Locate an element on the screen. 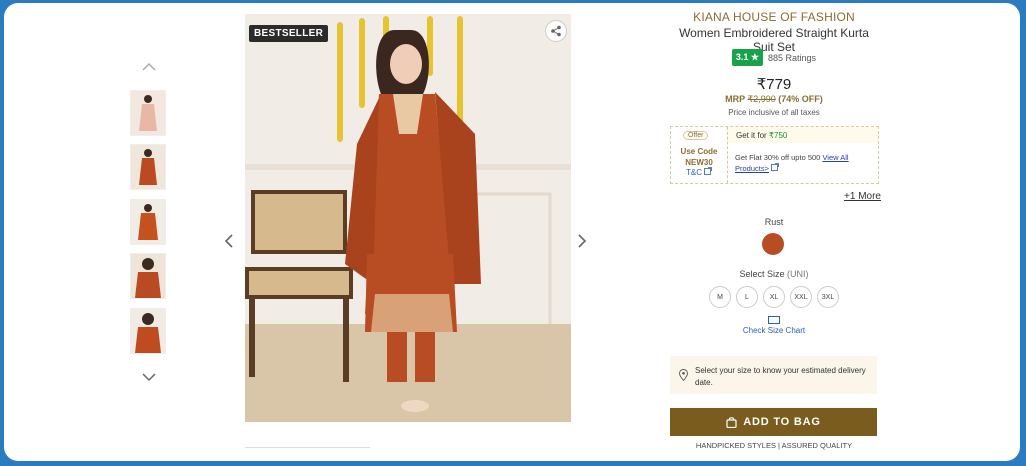  add-to-bag-label: ADD TO BAG is located at coordinates (782, 422).